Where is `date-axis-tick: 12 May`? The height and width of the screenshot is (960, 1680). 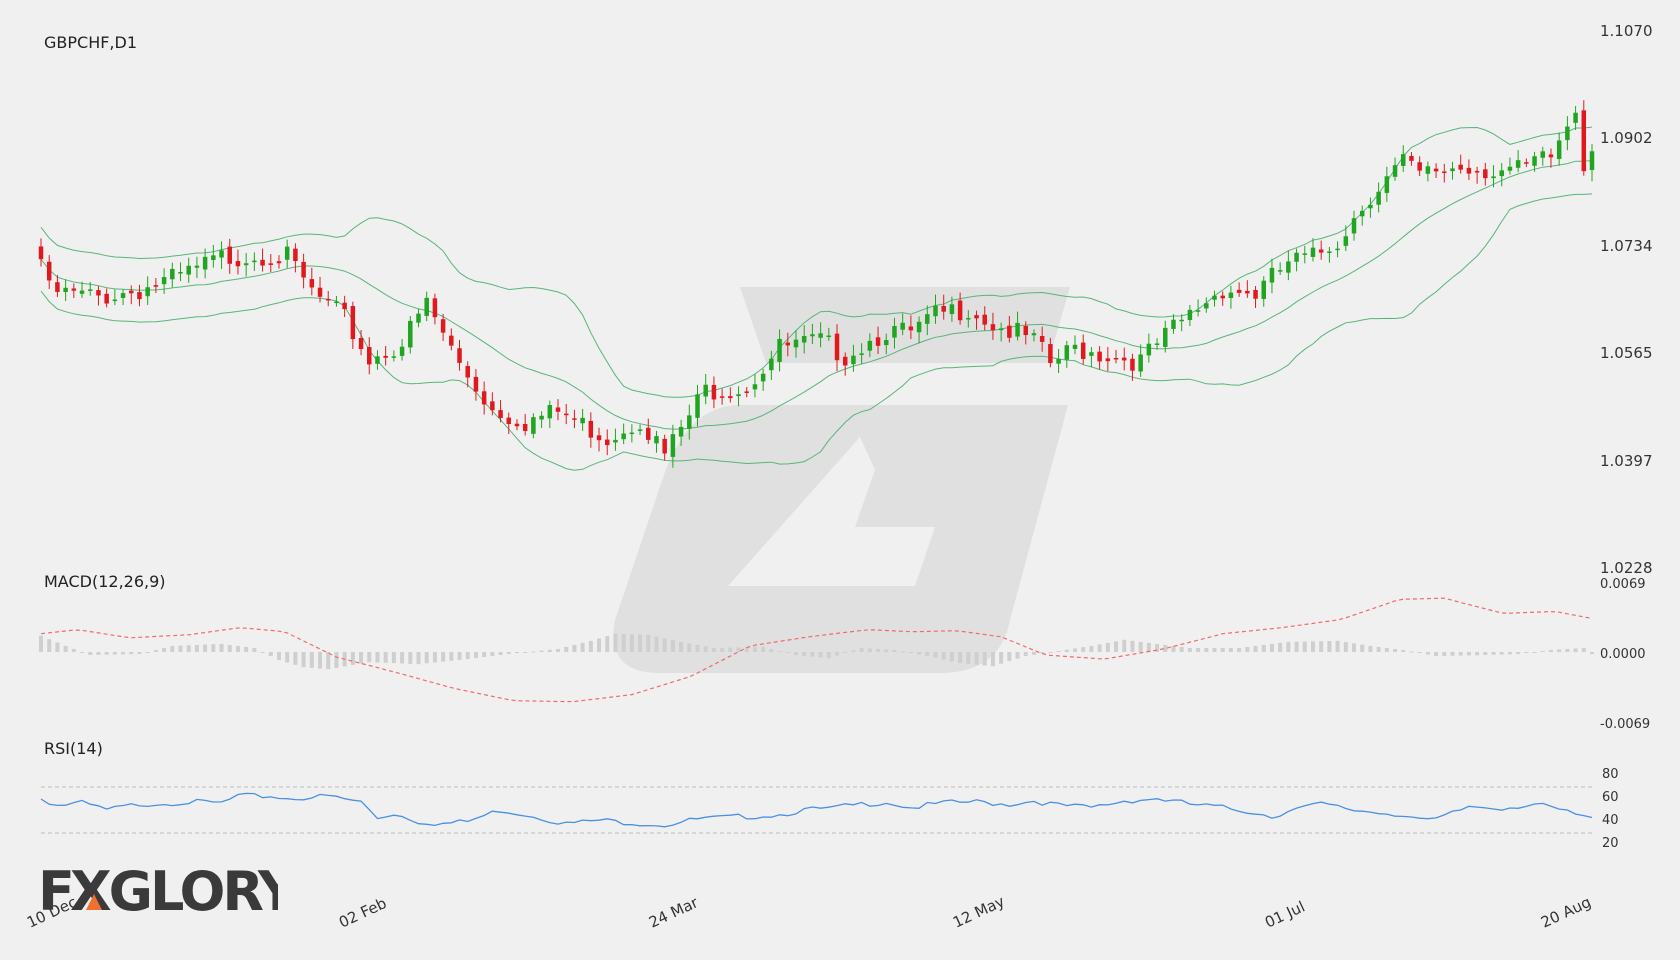
date-axis-tick: 12 May is located at coordinates (978, 912).